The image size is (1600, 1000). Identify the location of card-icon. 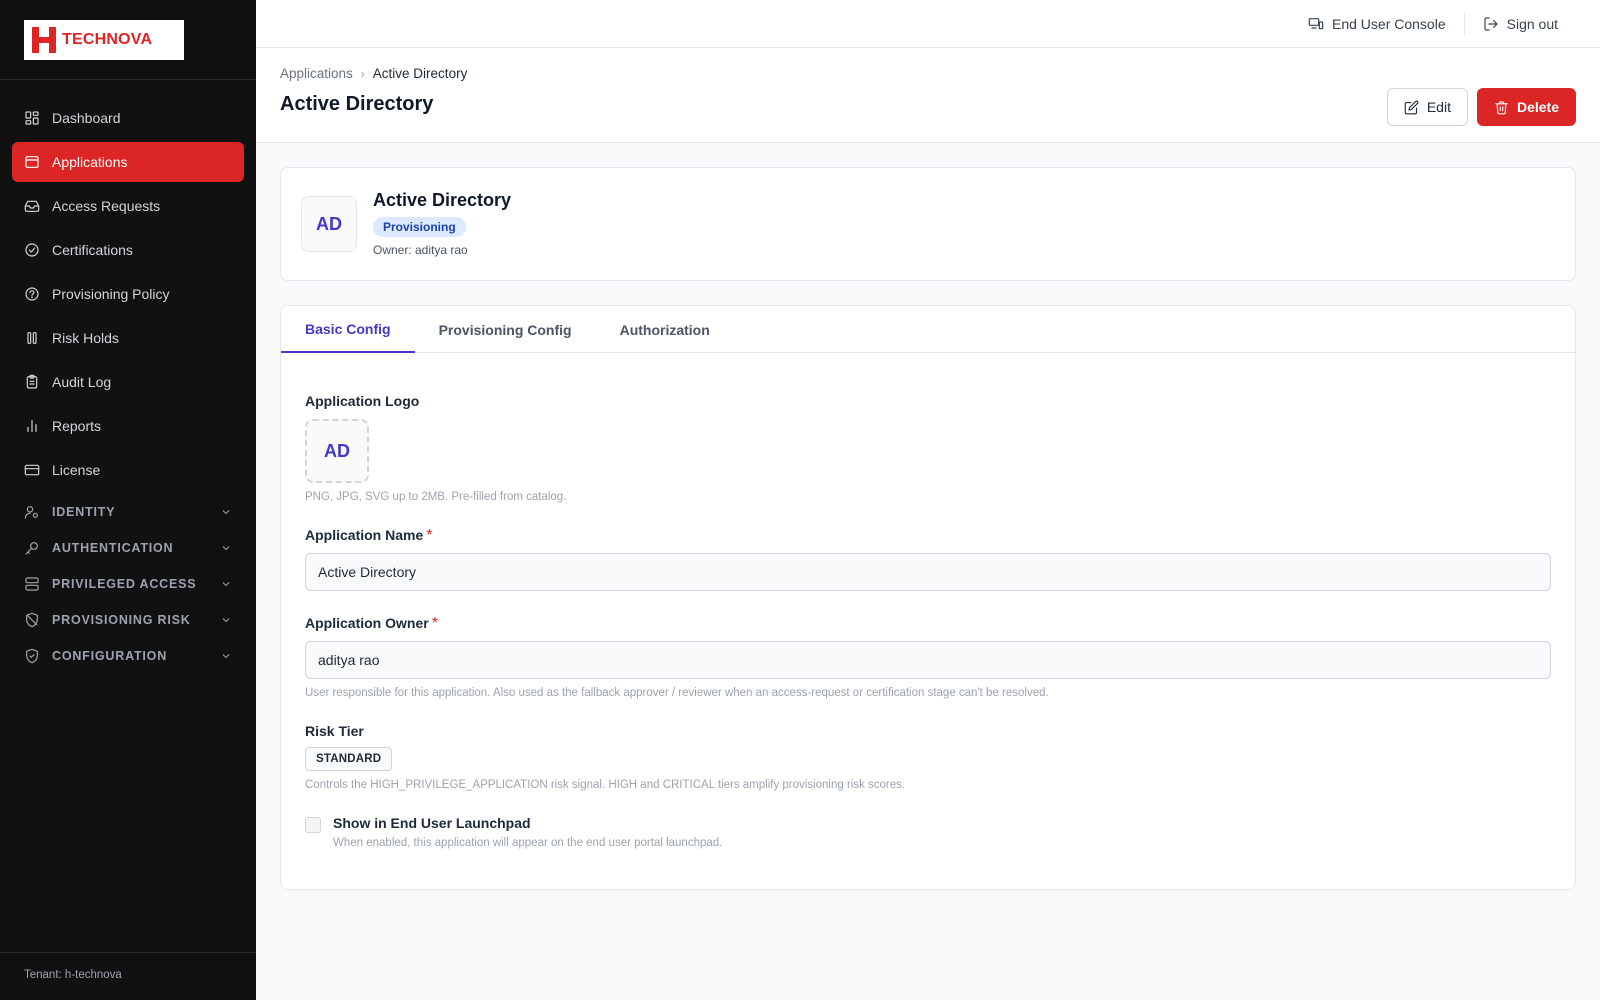
(32, 470).